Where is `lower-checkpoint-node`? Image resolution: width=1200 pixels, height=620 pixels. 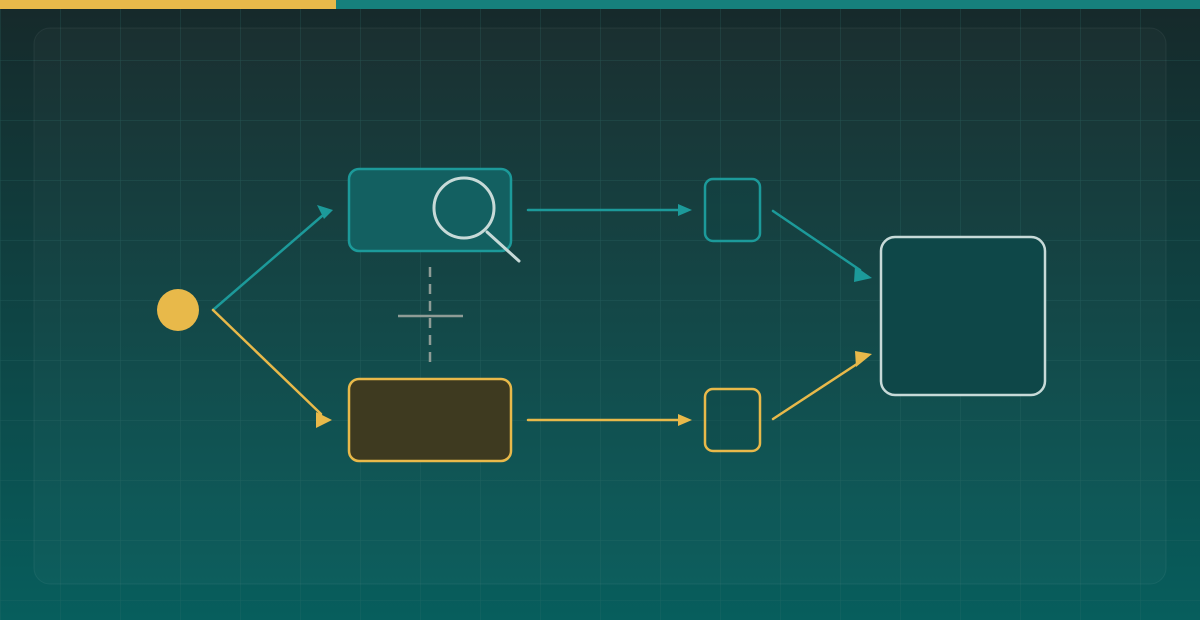 lower-checkpoint-node is located at coordinates (732, 420).